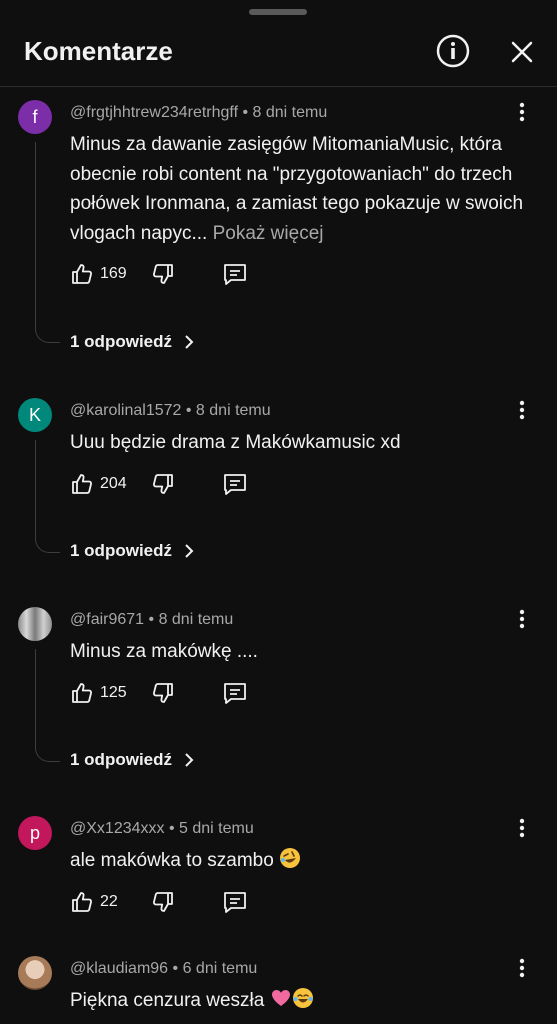 The width and height of the screenshot is (557, 1024). Describe the element at coordinates (113, 483) in the screenshot. I see `like-count: 204` at that location.